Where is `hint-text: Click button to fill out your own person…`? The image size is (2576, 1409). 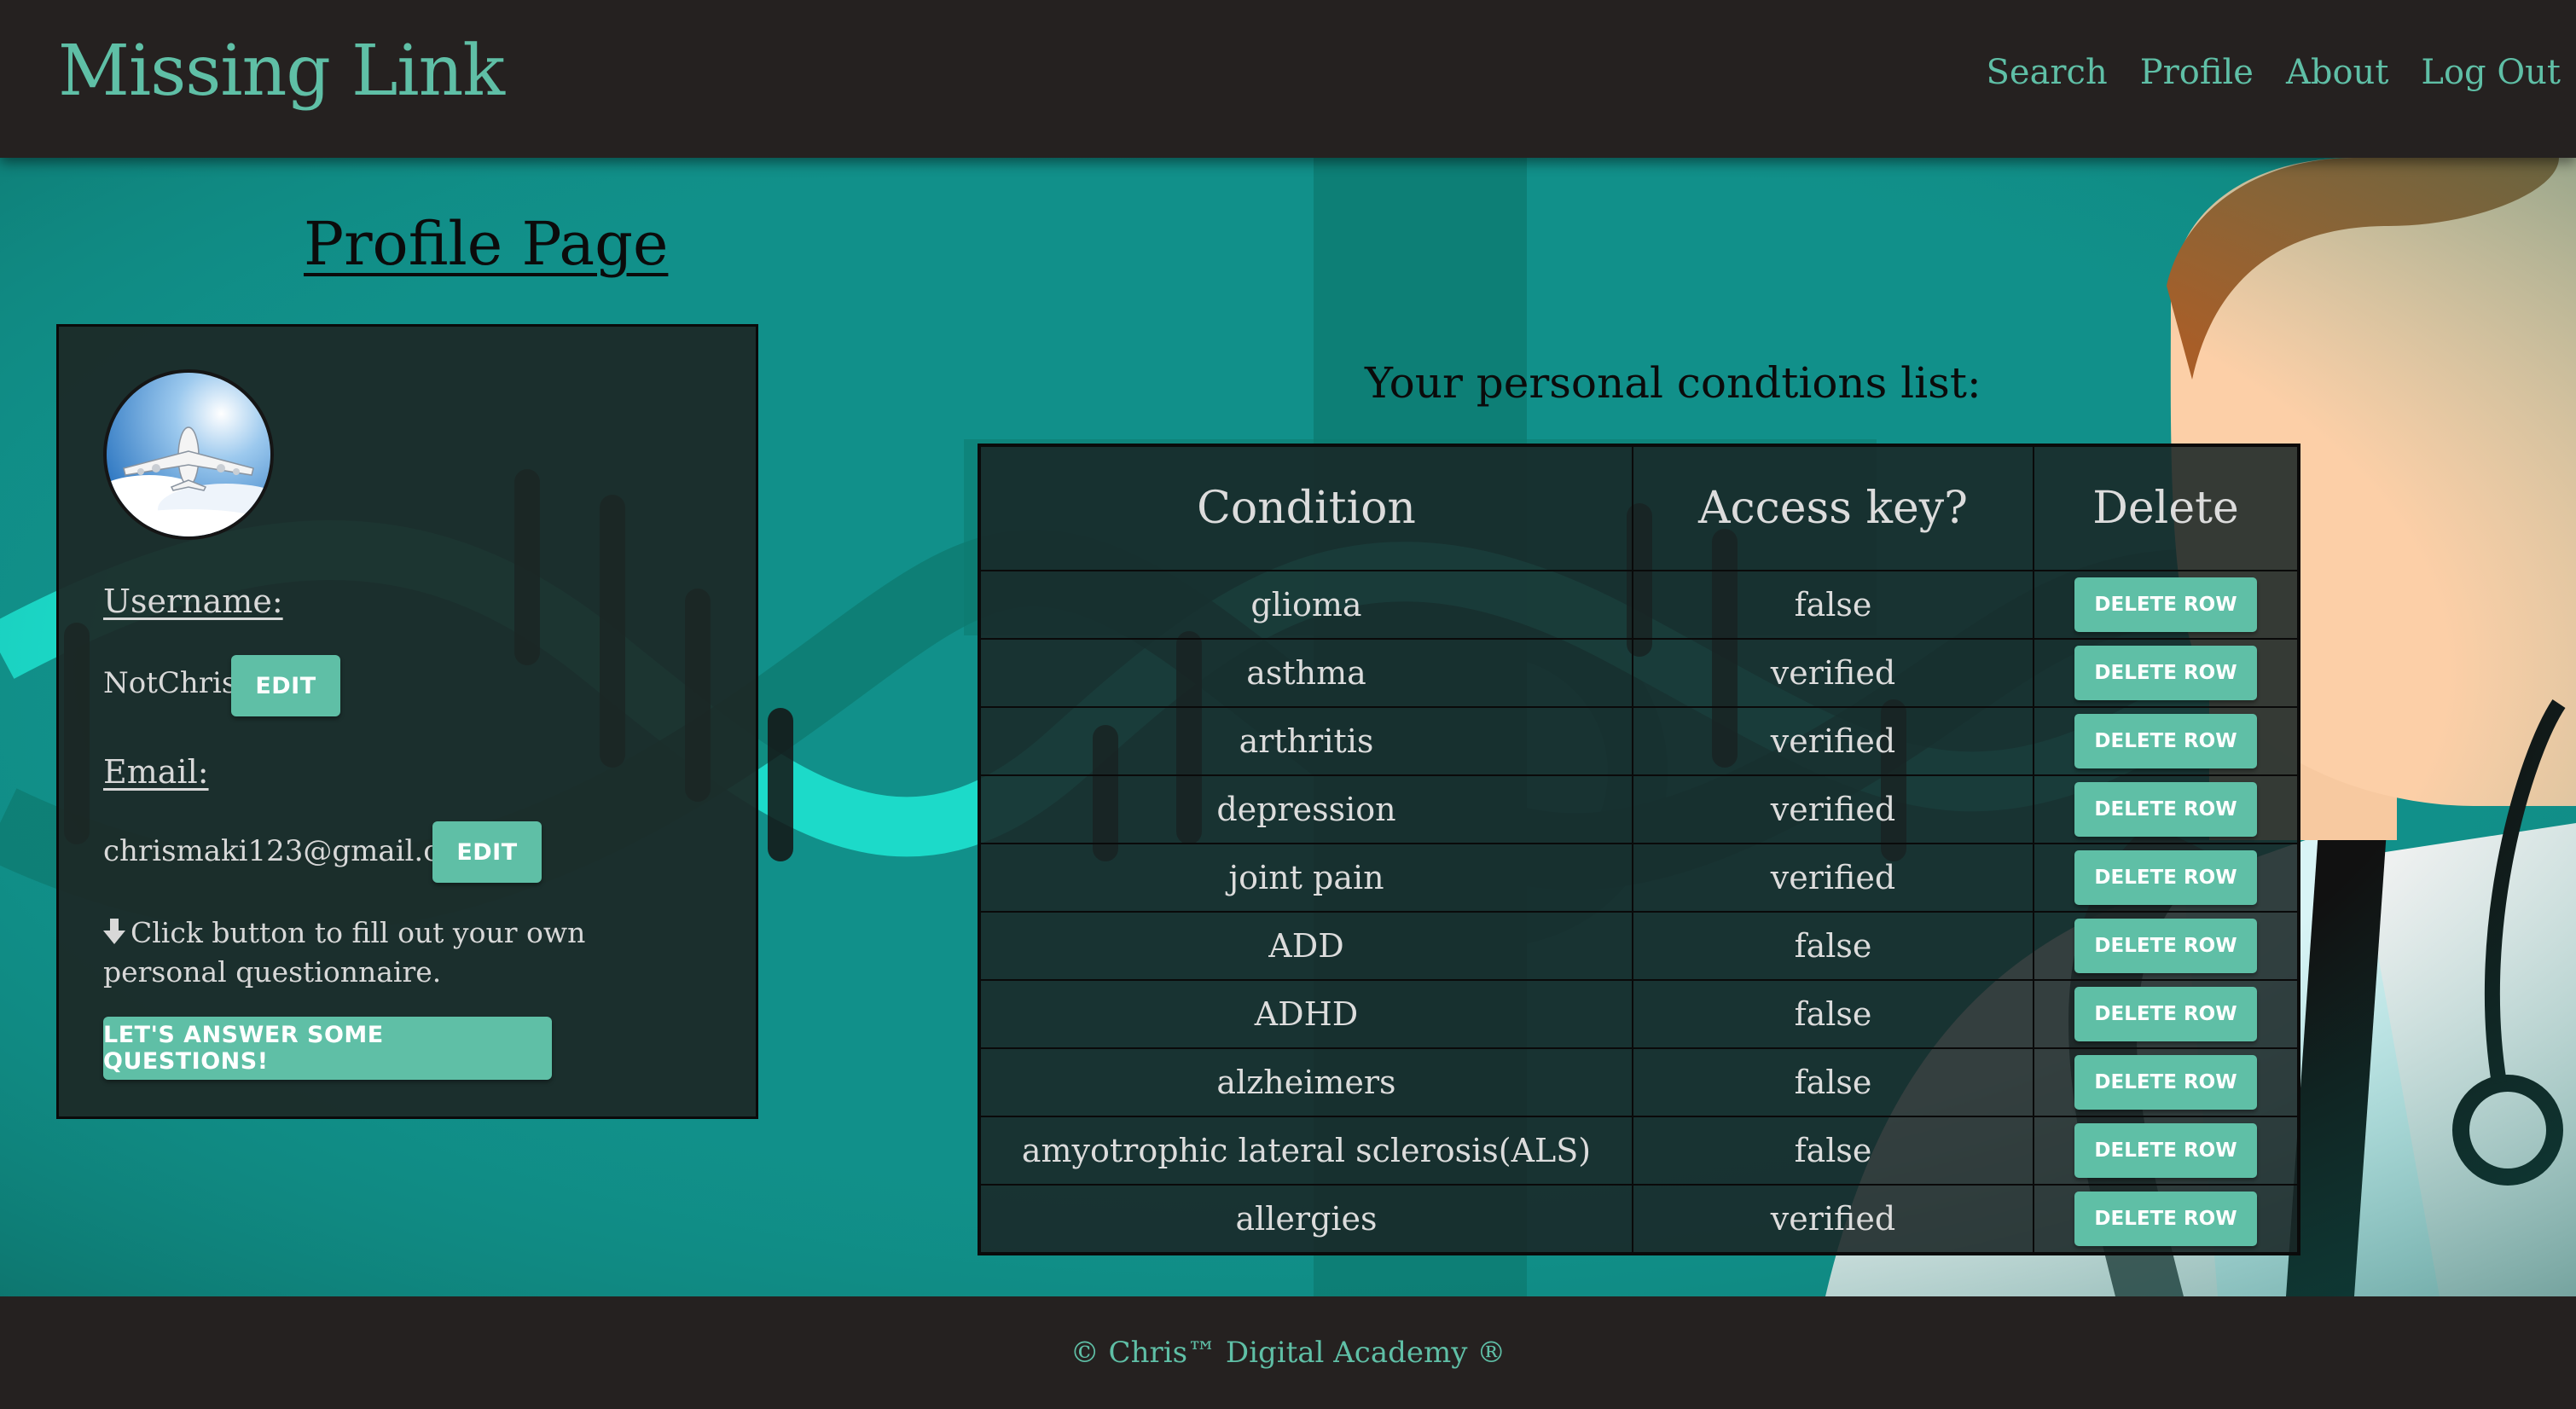
hint-text: Click button to fill out your own person… is located at coordinates (344, 952).